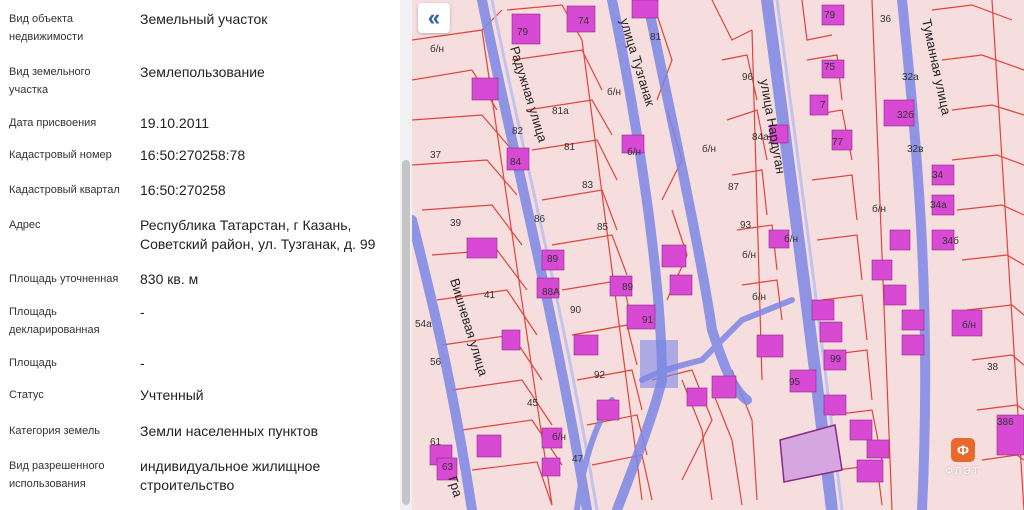 The image size is (1024, 510). I want to click on info-label: Кадастровый номер, so click(60, 155).